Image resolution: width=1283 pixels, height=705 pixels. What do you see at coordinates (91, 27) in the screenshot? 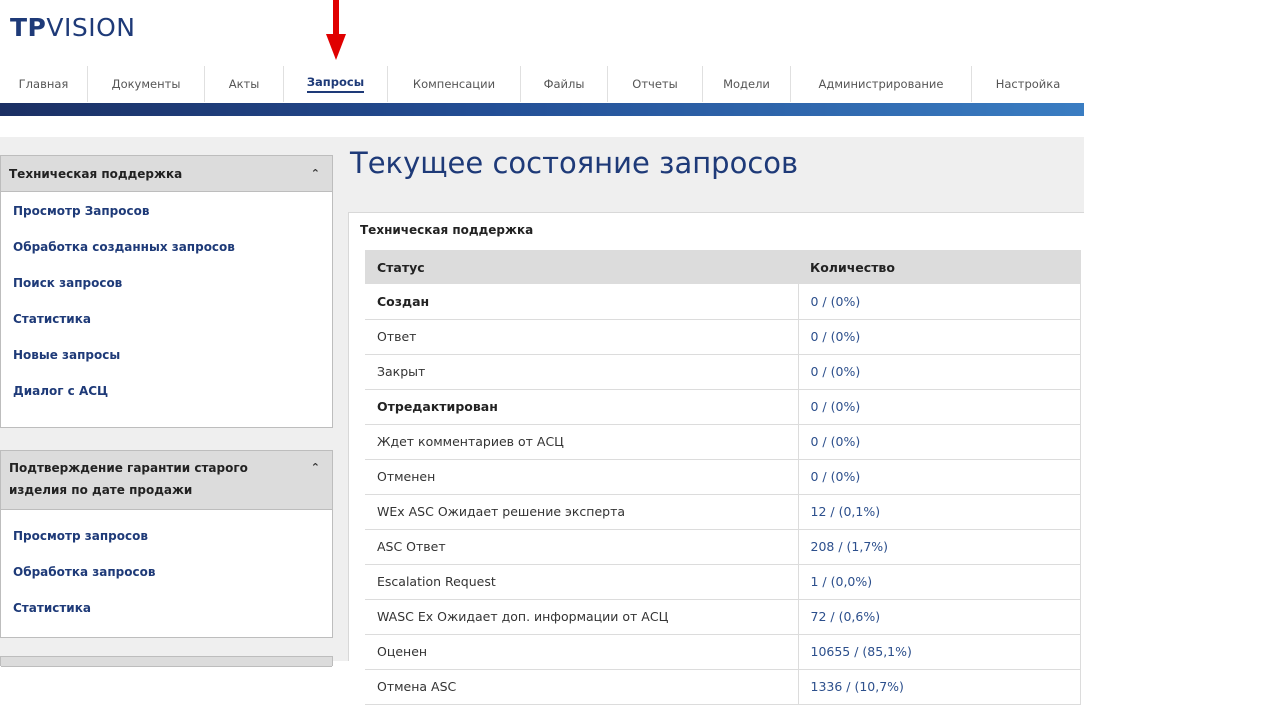
I see `logo-text-vision: VISION` at bounding box center [91, 27].